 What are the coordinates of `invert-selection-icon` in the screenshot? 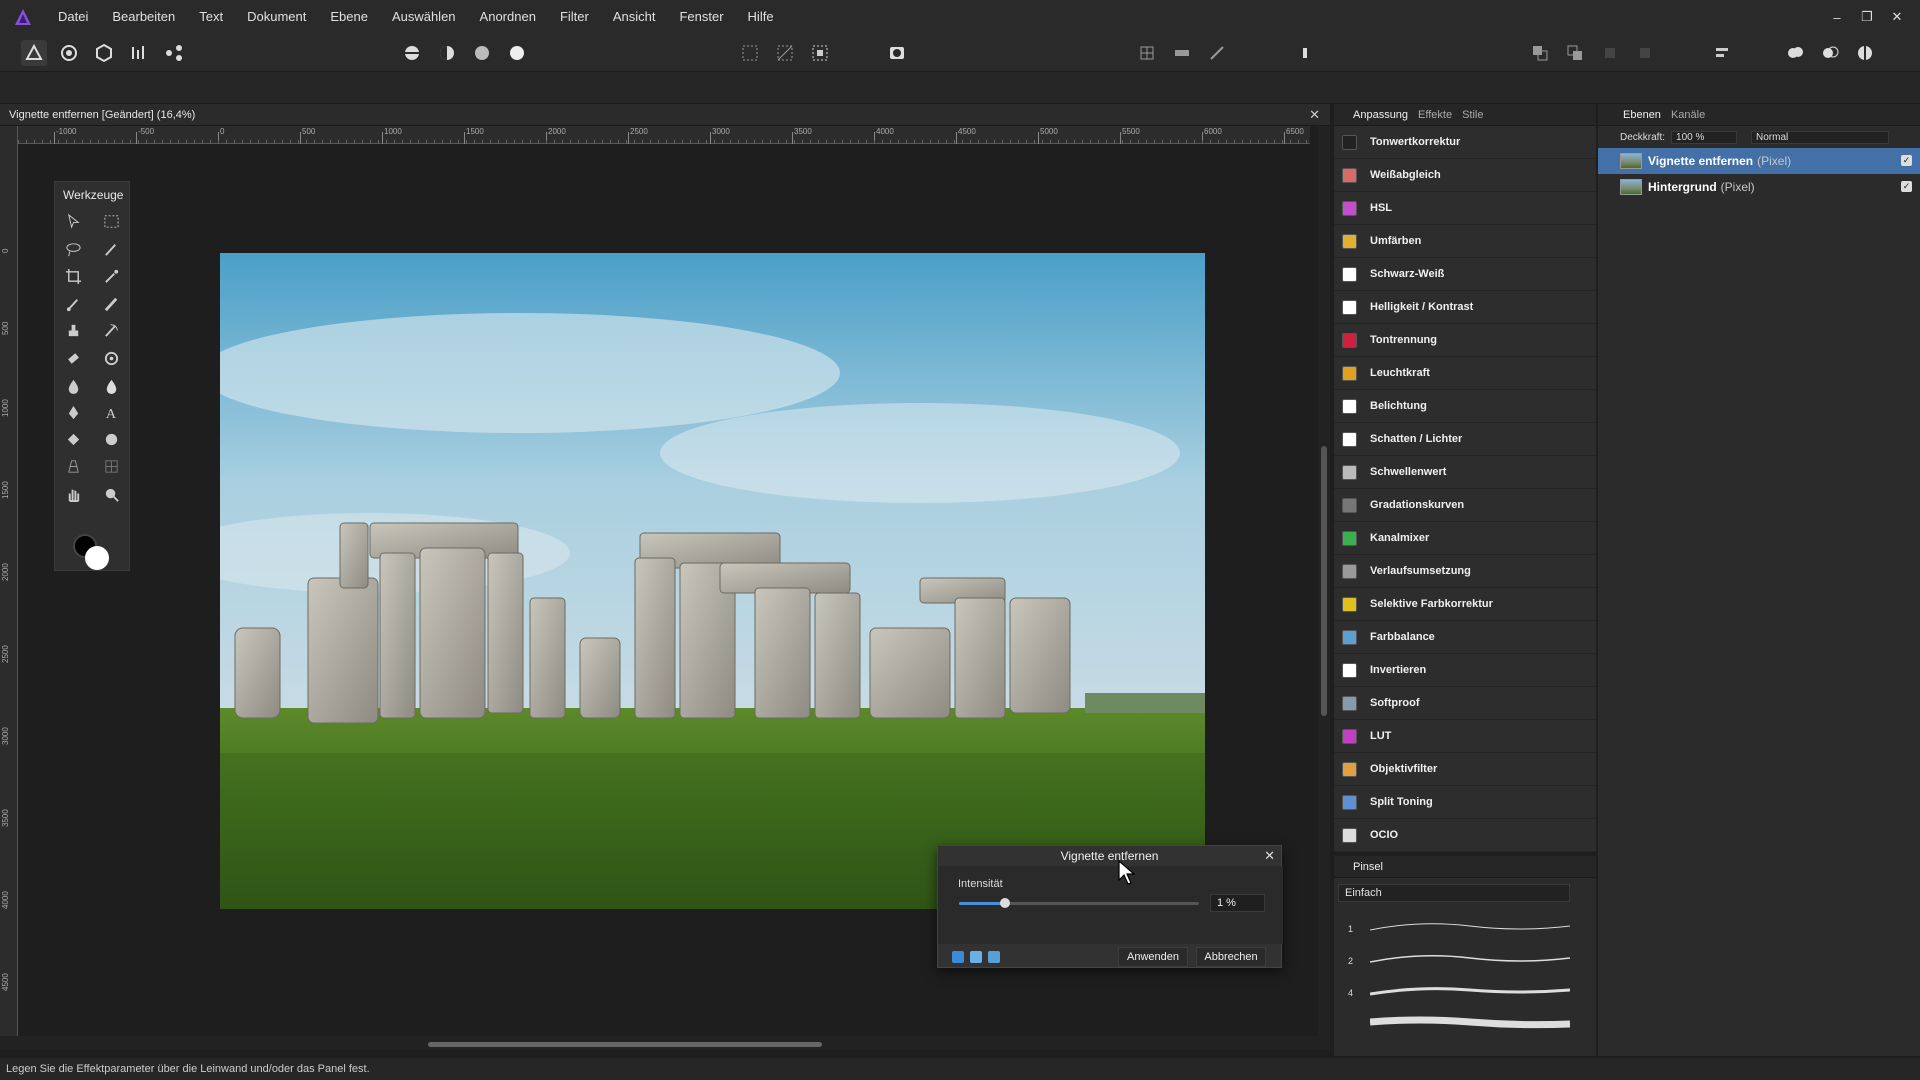 It's located at (820, 53).